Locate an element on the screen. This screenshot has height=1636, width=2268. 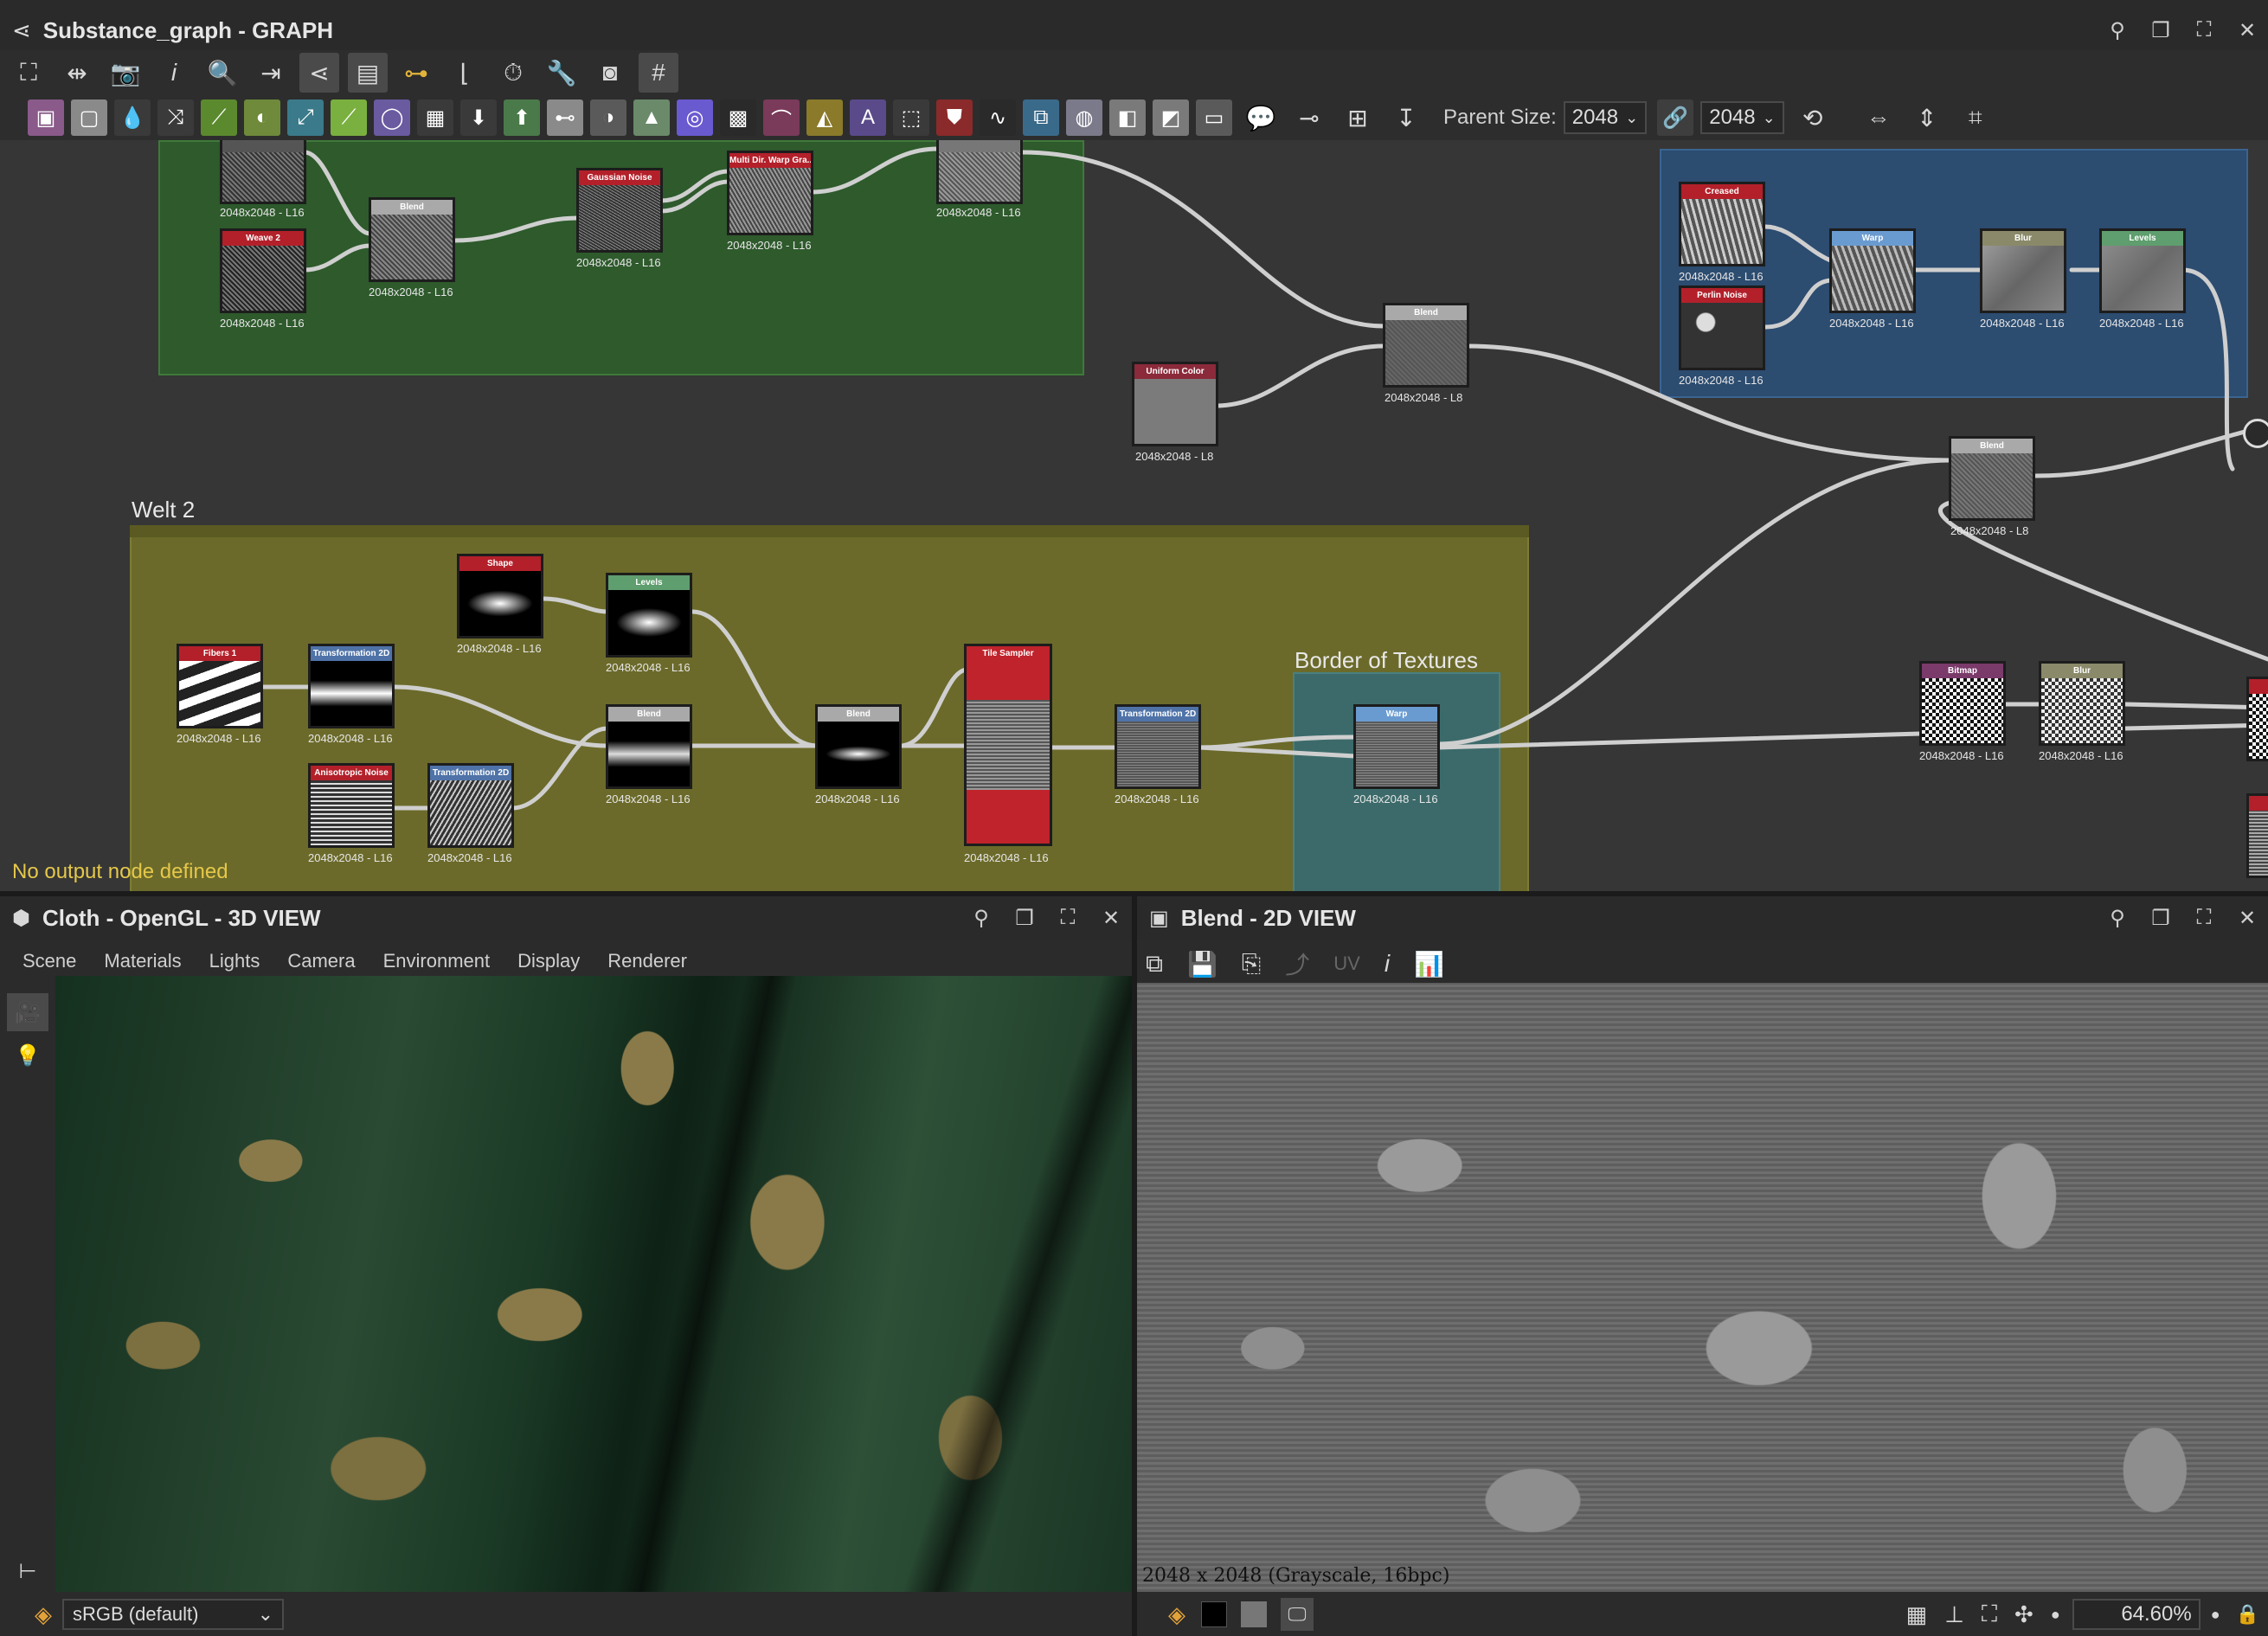
snap-icon: ⌗ is located at coordinates (1976, 118).